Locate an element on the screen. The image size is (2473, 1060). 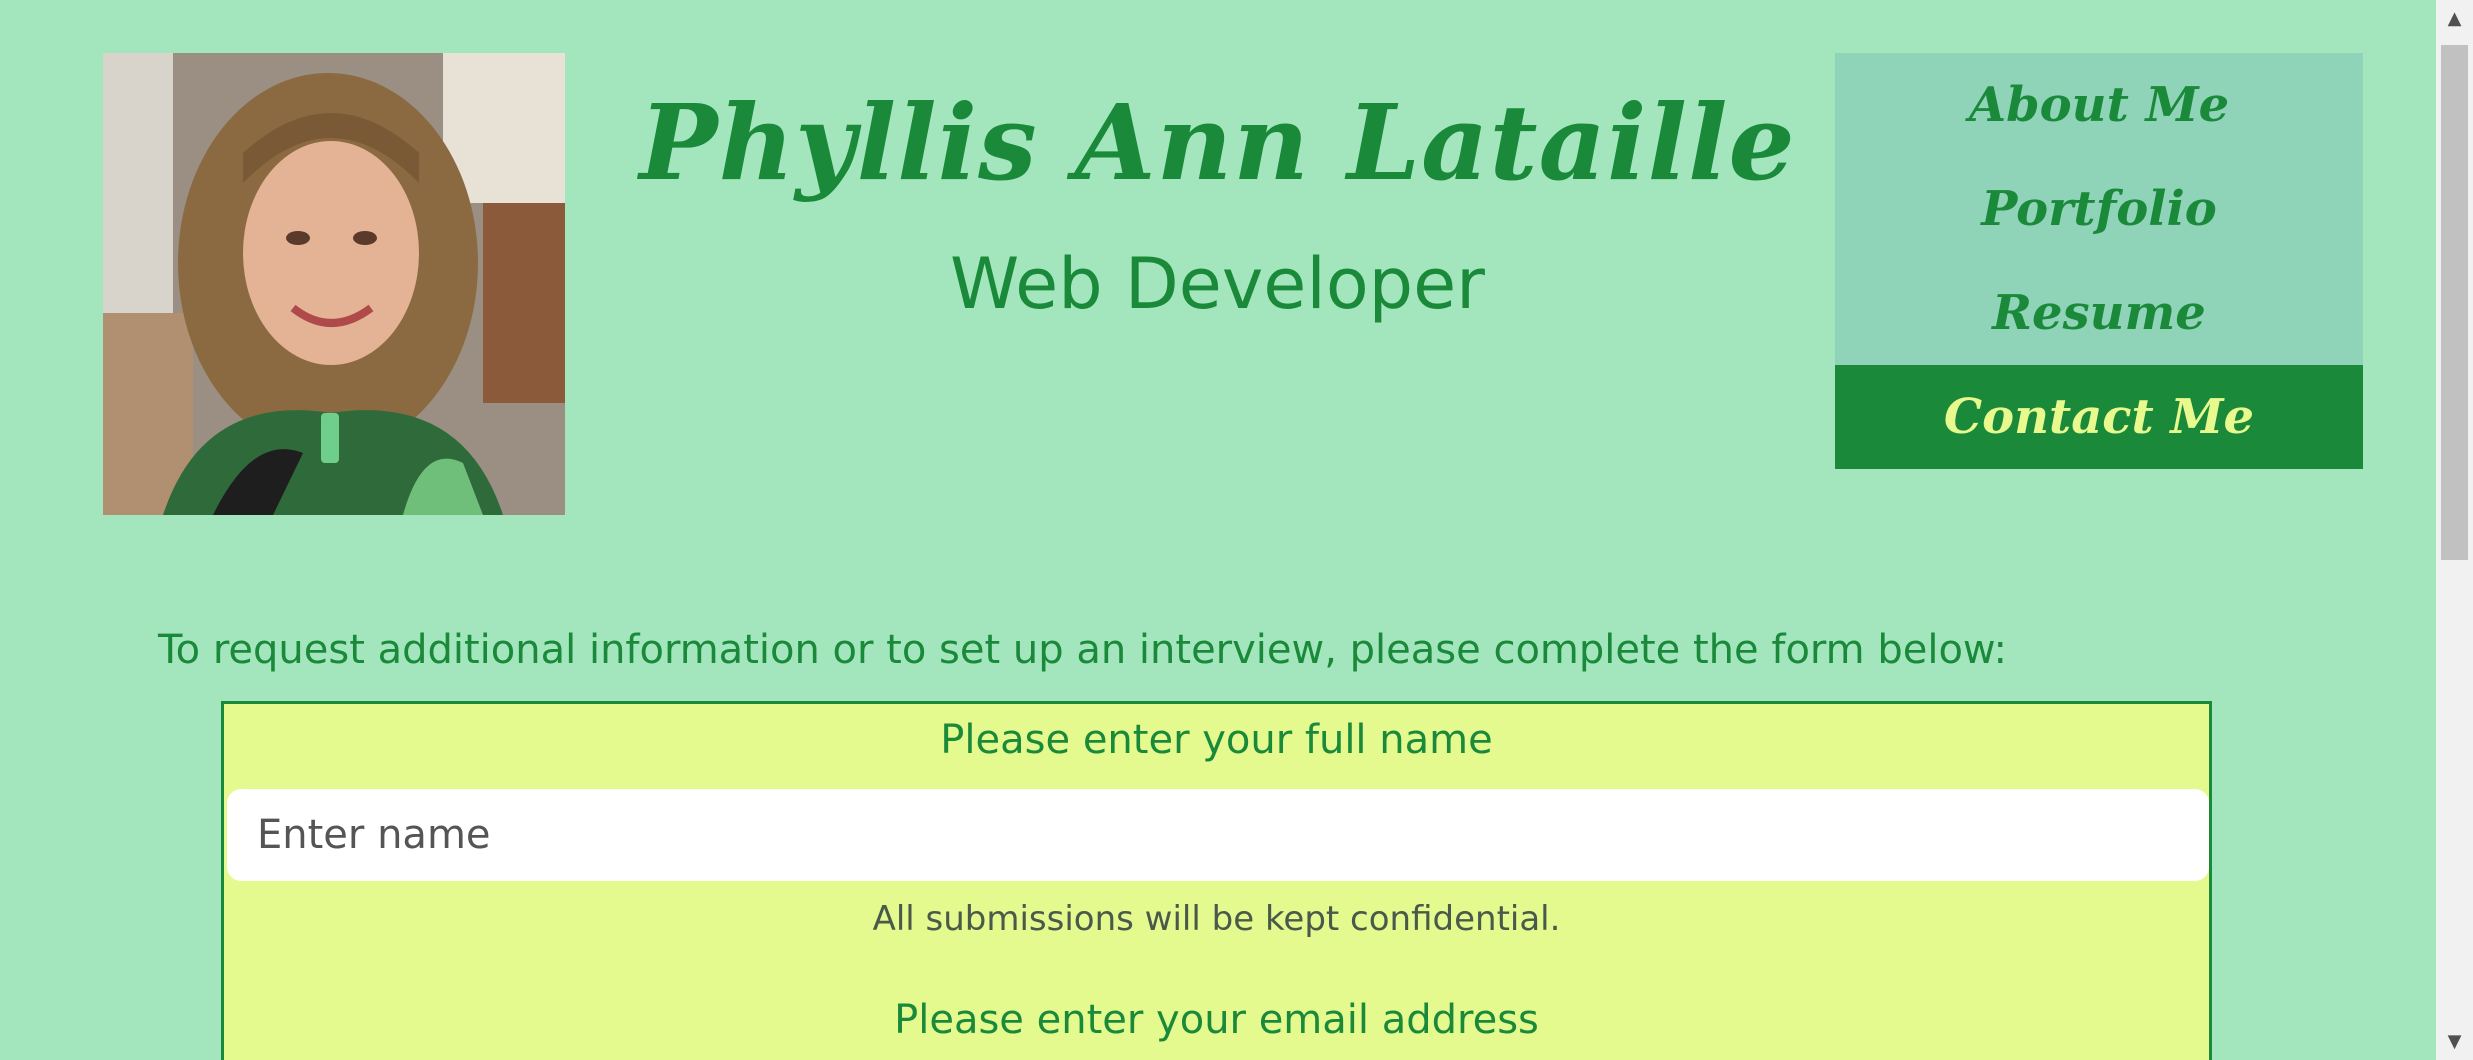
profile-photo is located at coordinates (334, 284).